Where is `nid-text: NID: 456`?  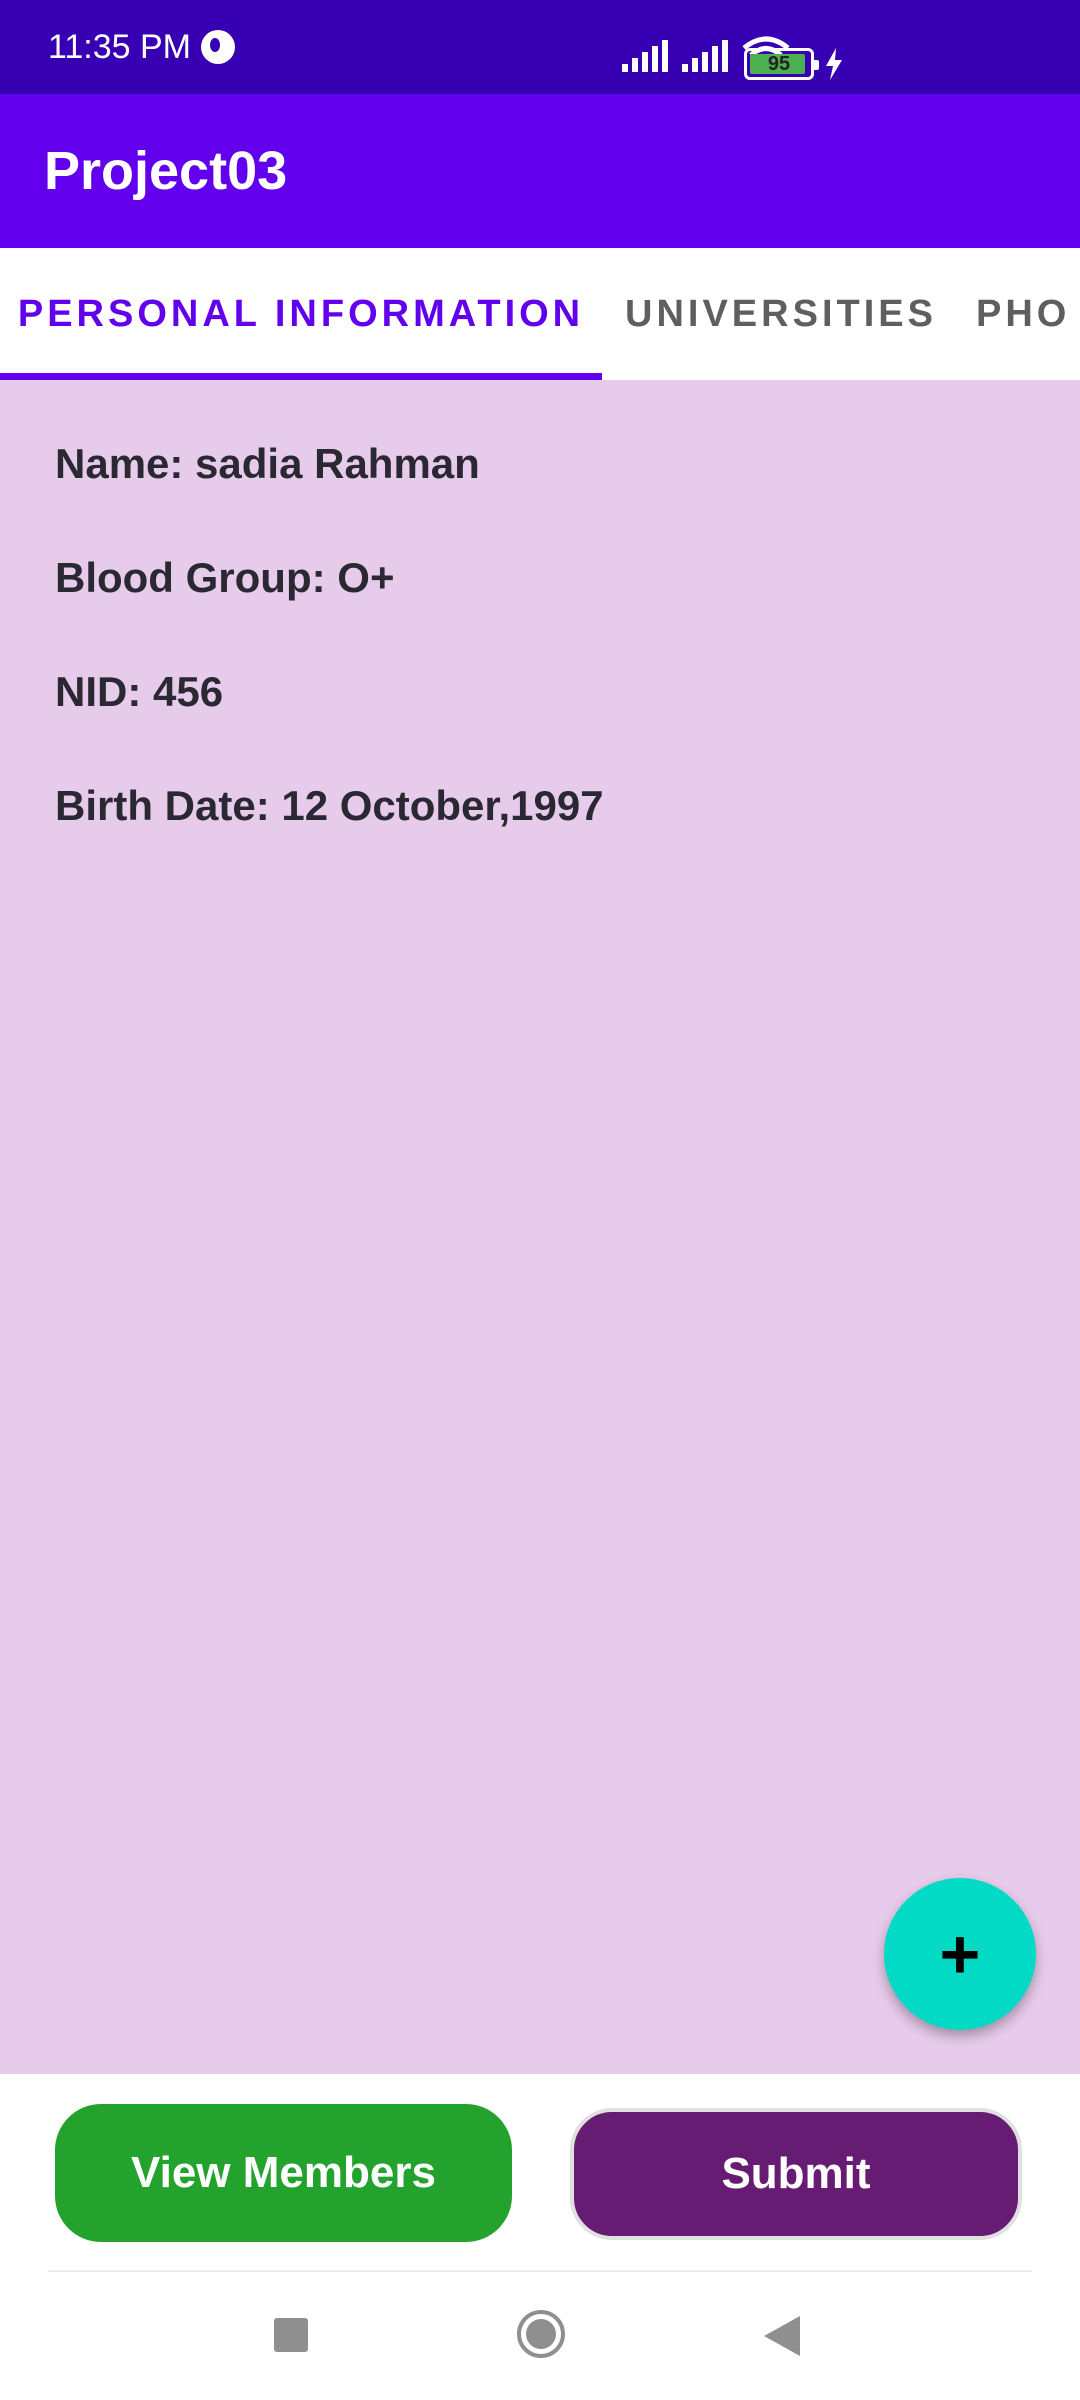
nid-text: NID: 456 is located at coordinates (139, 691).